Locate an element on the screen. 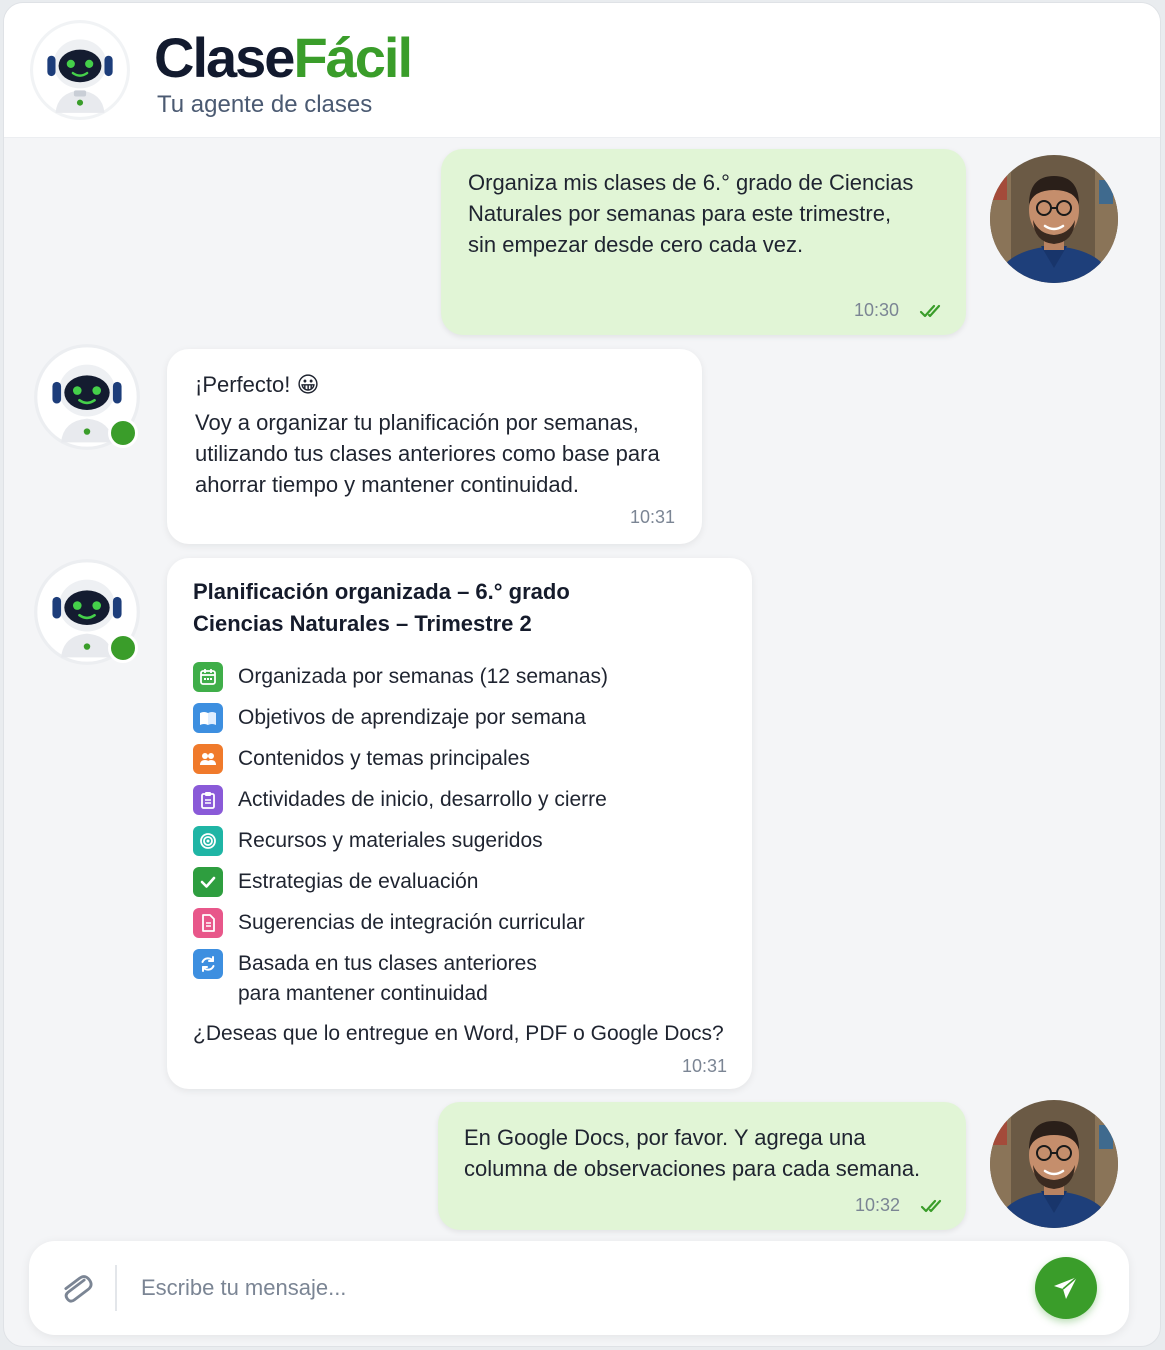 The image size is (1165, 1350). people-icon is located at coordinates (208, 759).